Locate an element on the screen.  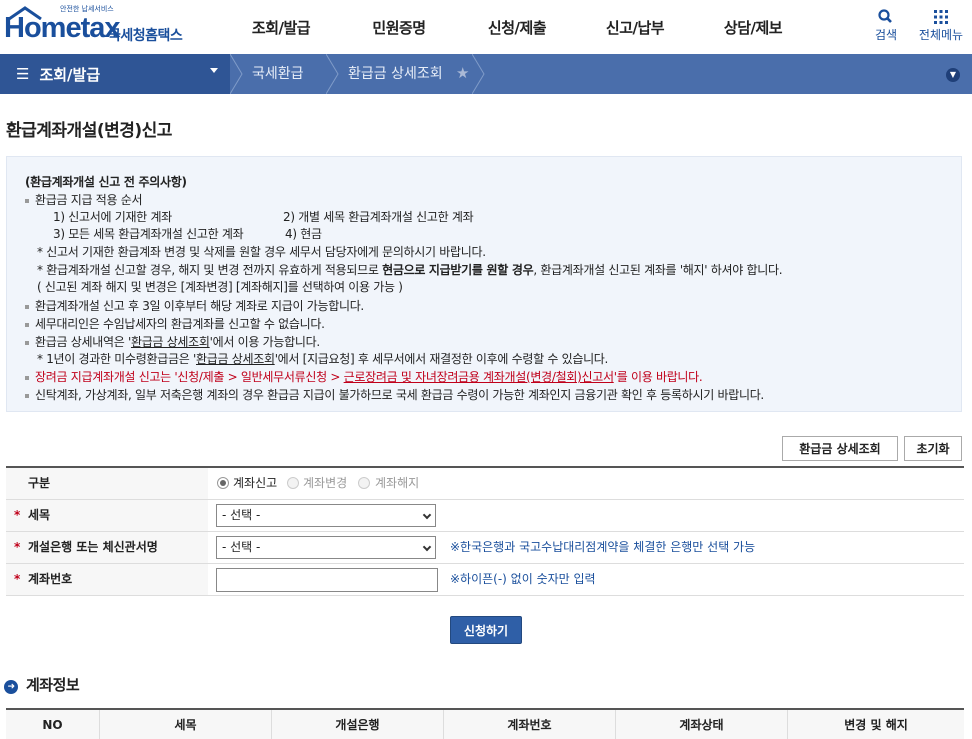
notice-order-1: 1) 신고서에 기재한 계좌 is located at coordinates (112, 217).